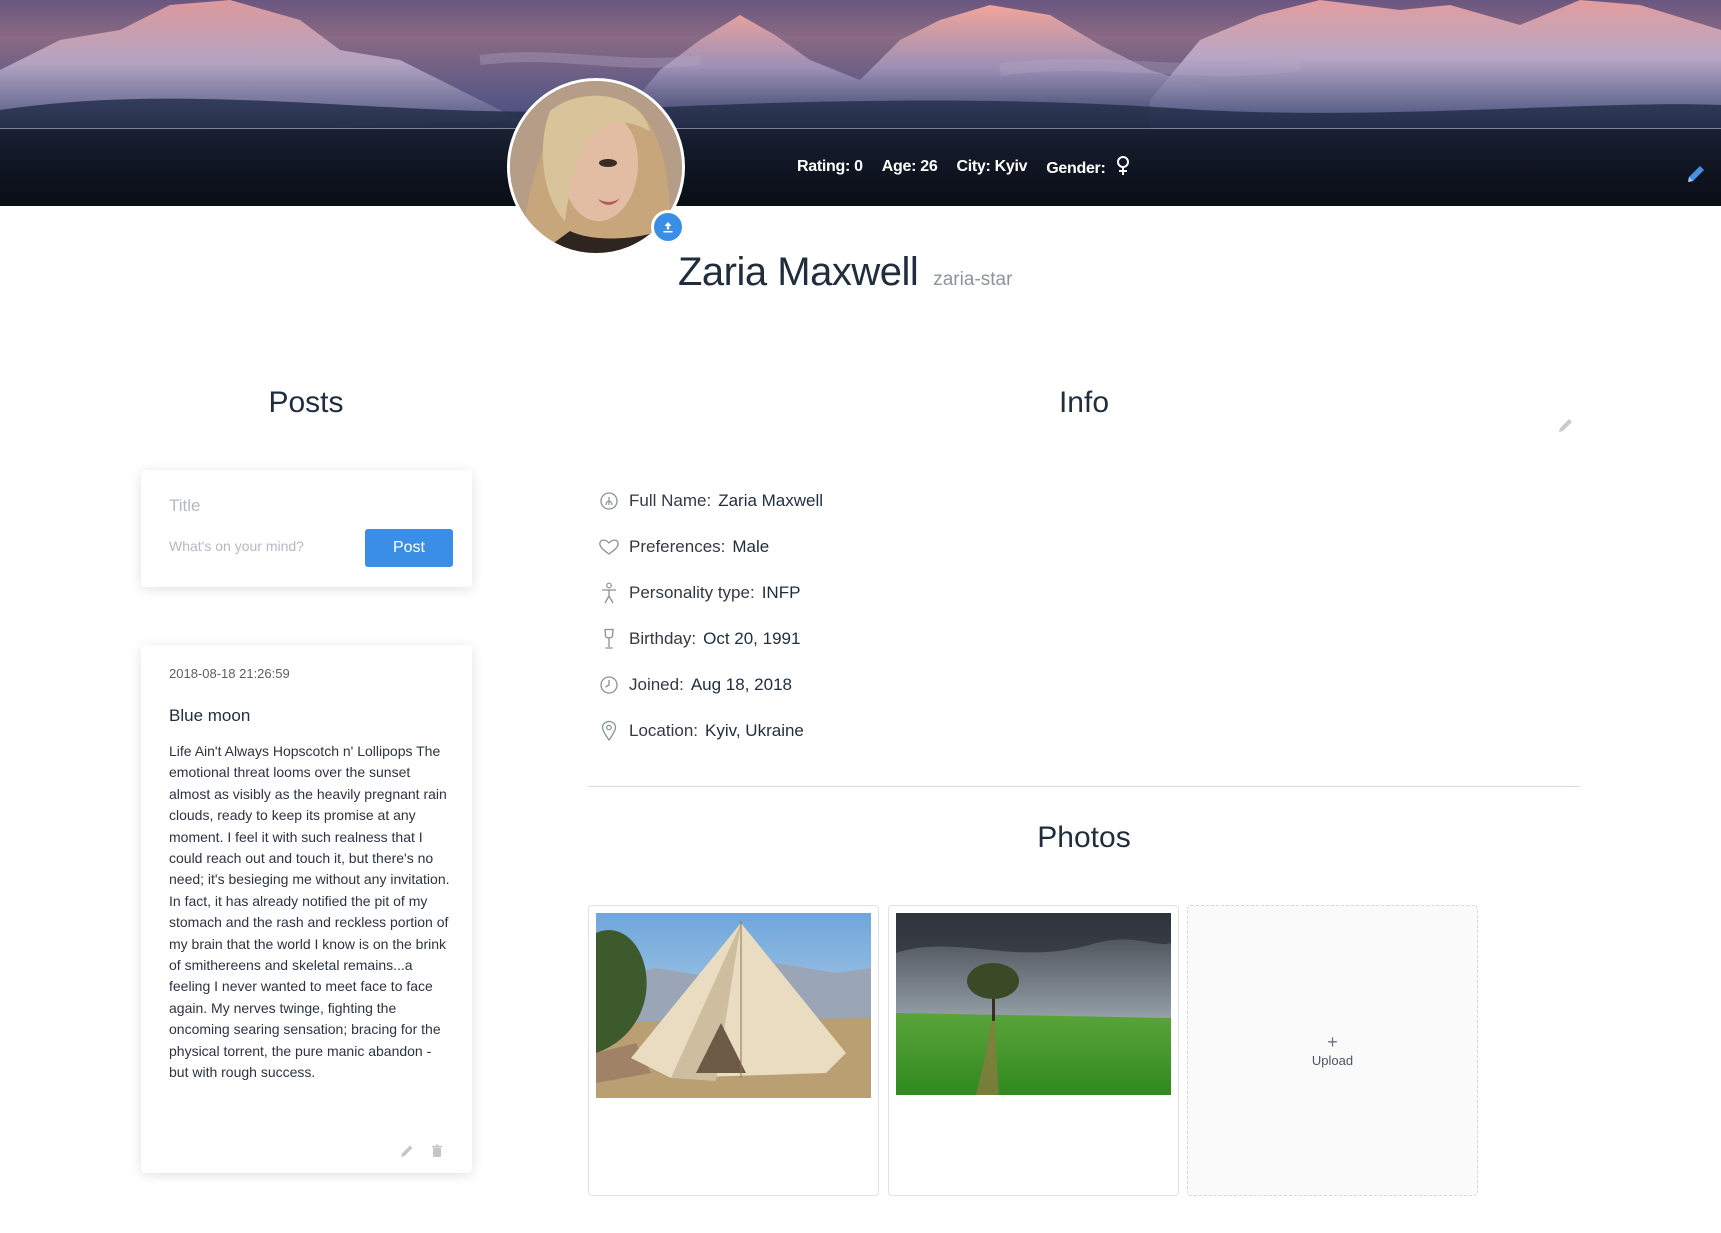  I want to click on gender-stat: Gender:, so click(1087, 167).